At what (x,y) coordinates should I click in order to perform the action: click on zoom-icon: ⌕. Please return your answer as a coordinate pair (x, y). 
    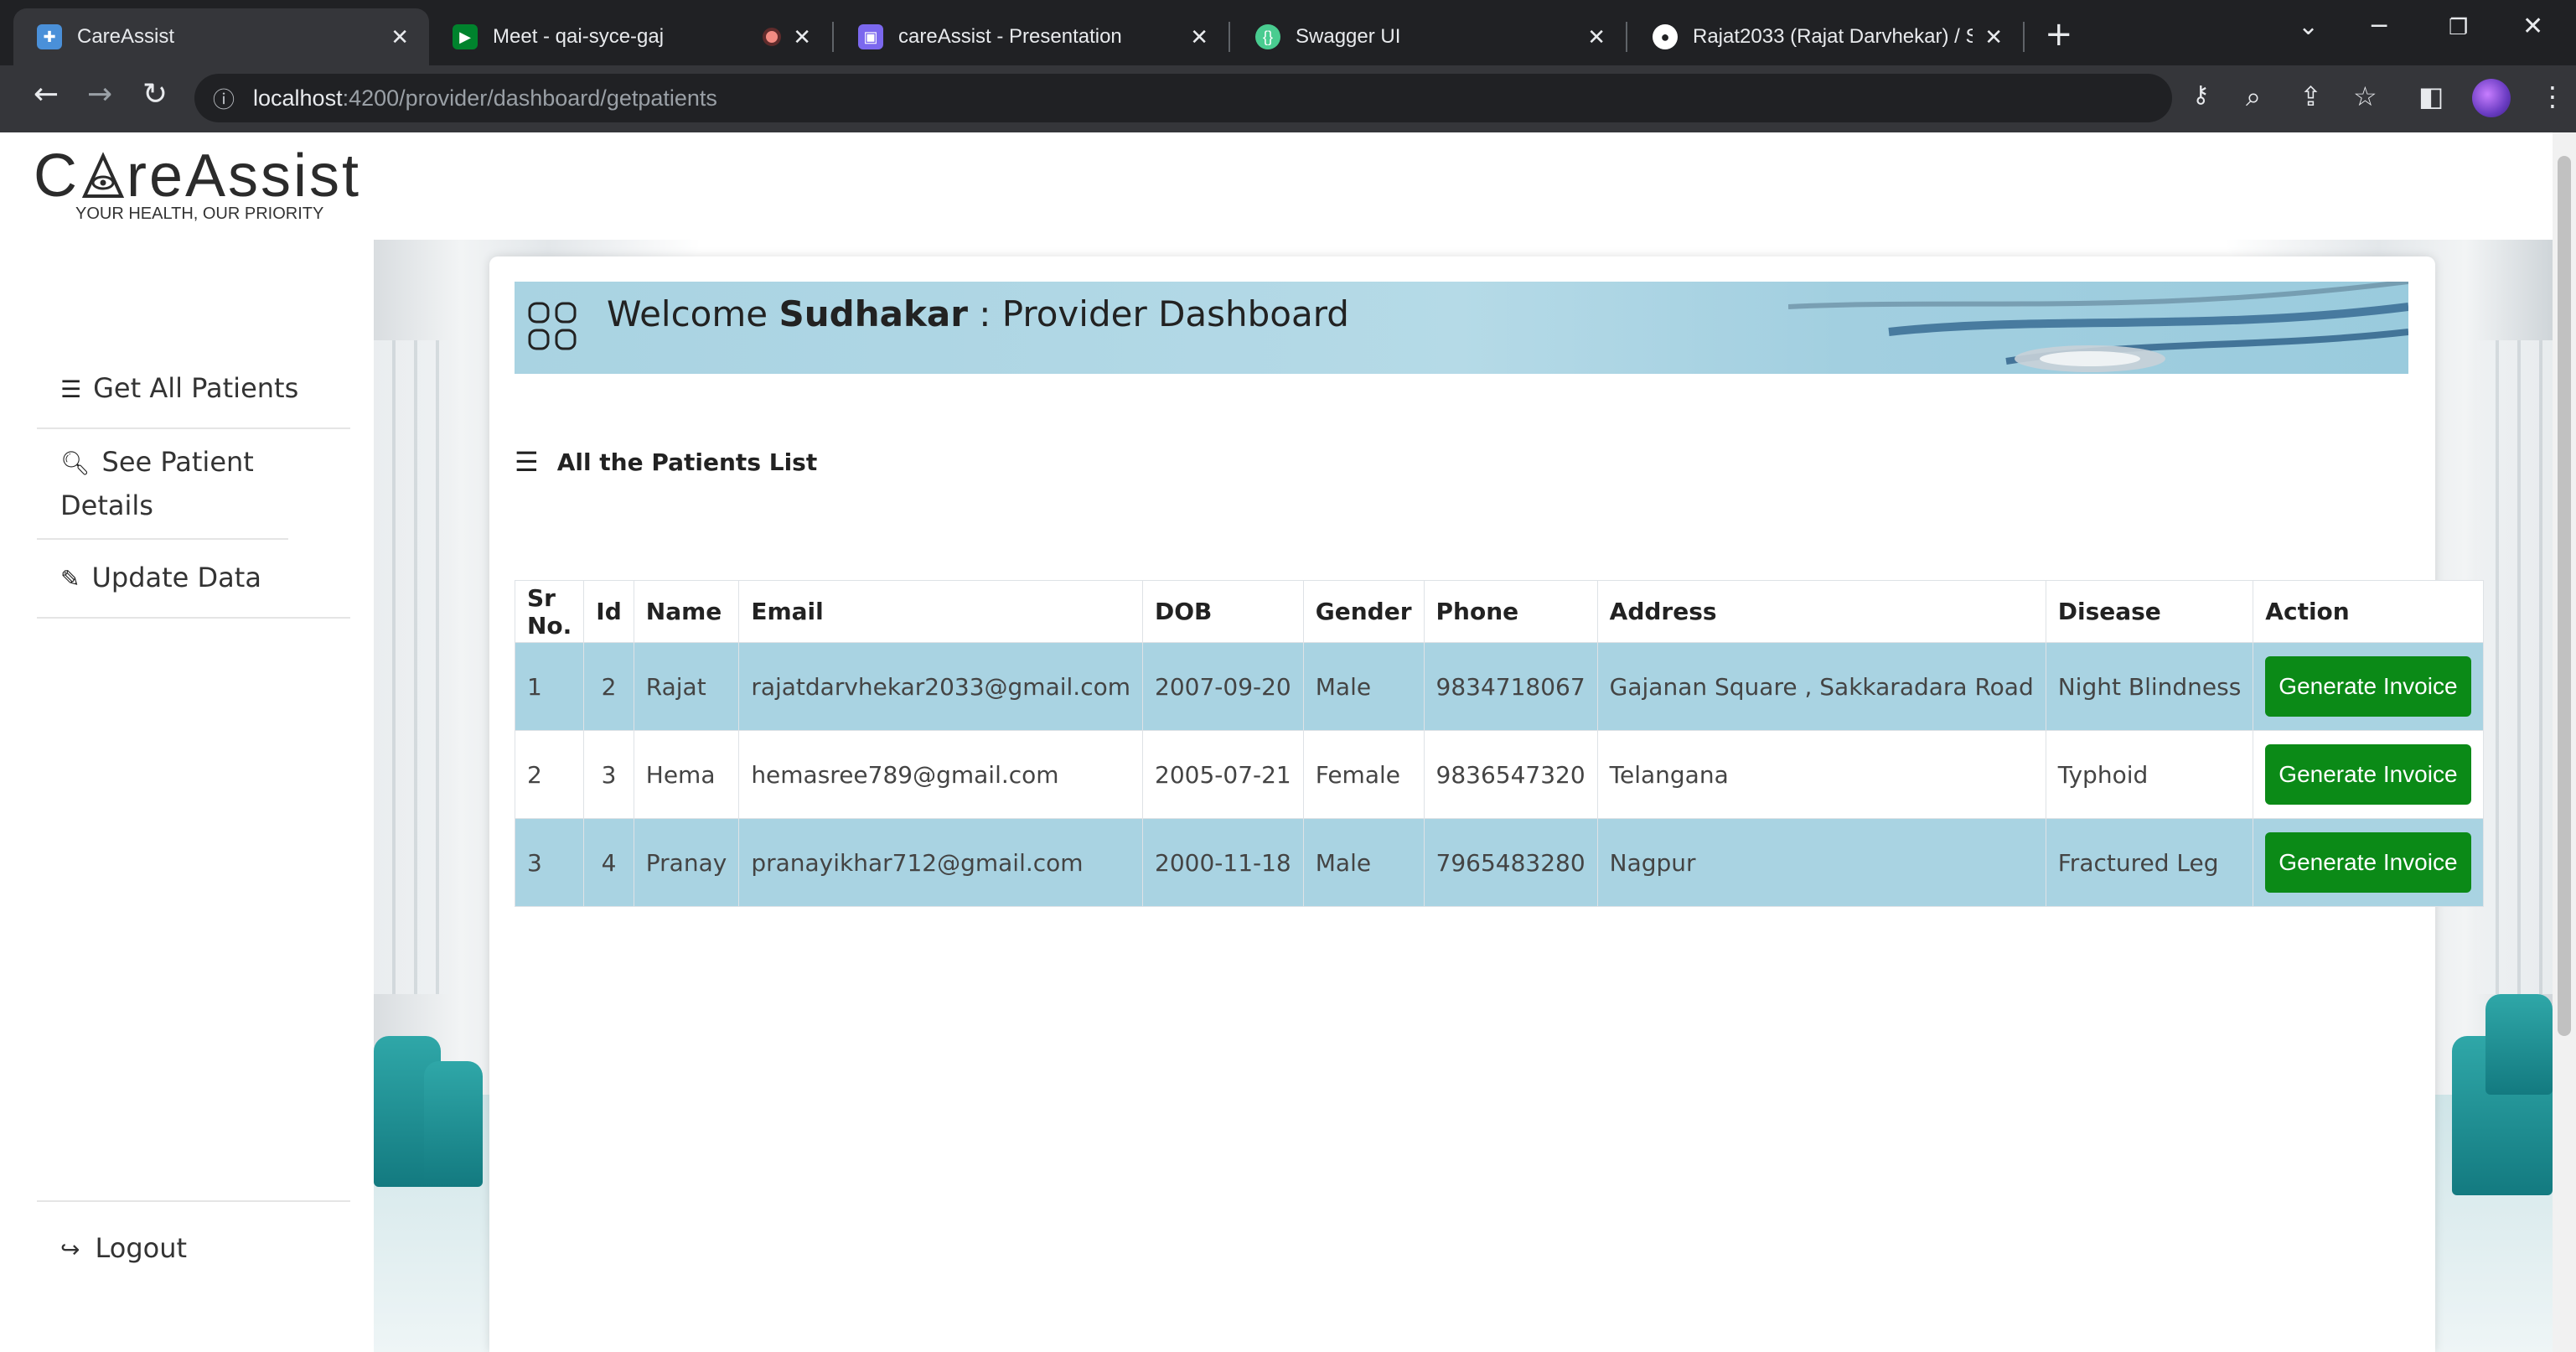
    Looking at the image, I should click on (2253, 97).